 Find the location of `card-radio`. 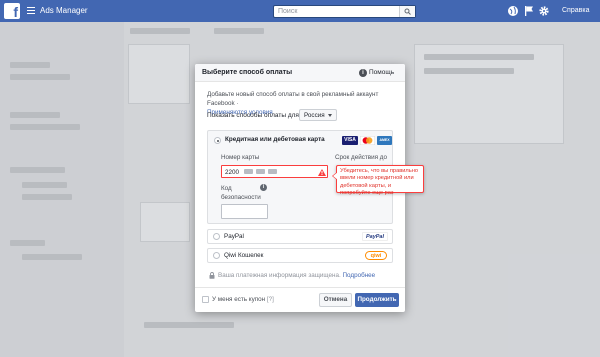

card-radio is located at coordinates (217, 140).